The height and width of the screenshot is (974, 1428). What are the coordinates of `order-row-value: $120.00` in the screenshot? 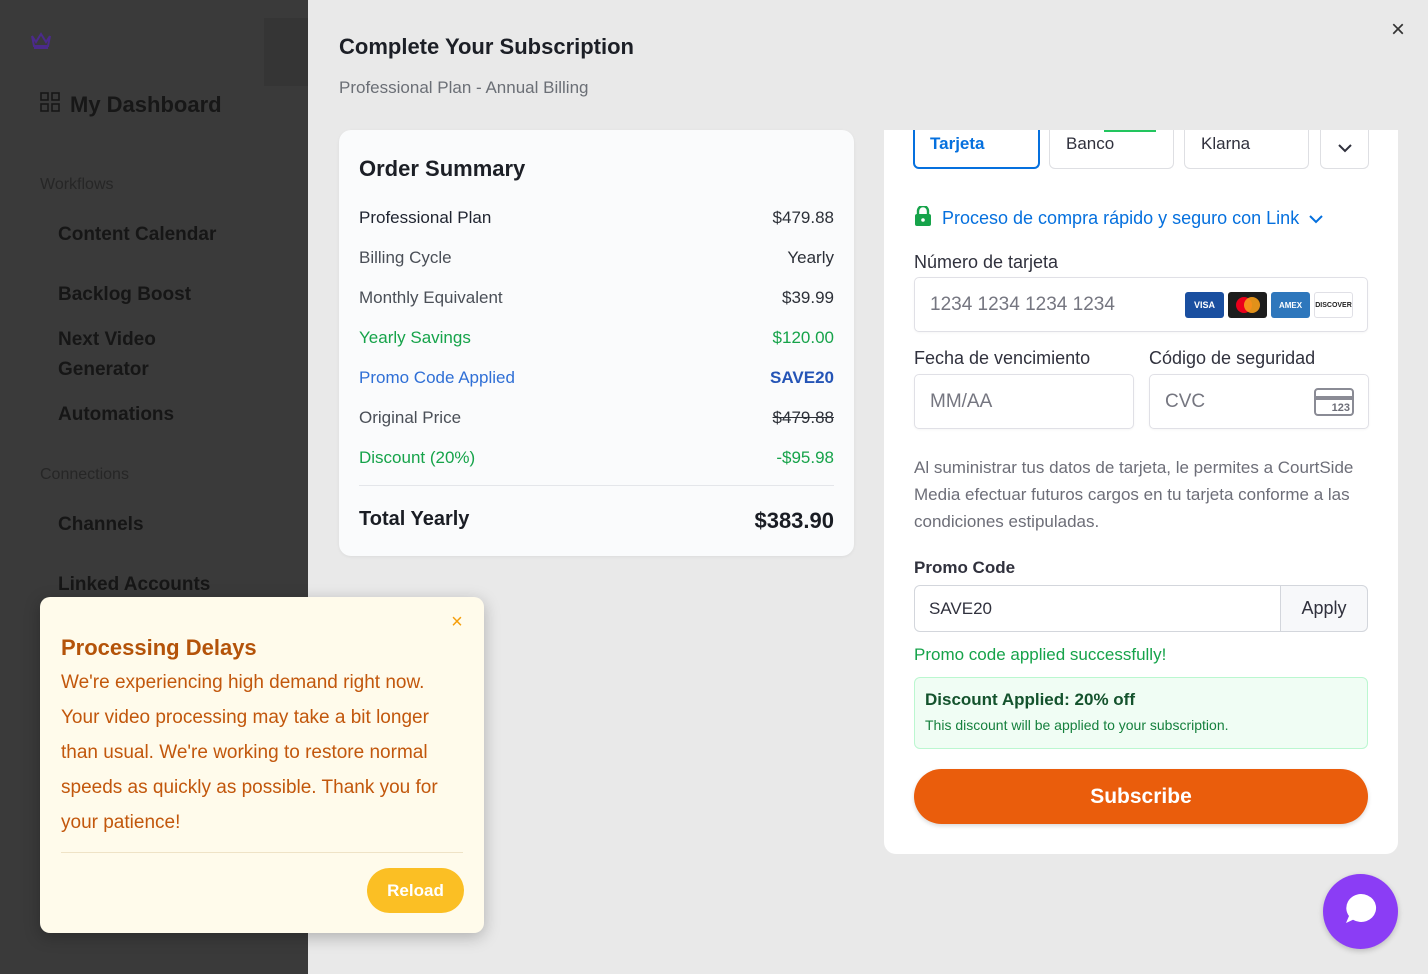 It's located at (803, 337).